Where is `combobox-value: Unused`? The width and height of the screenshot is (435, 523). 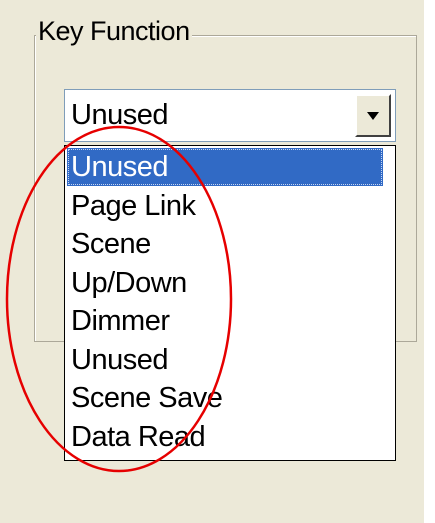 combobox-value: Unused is located at coordinates (119, 115).